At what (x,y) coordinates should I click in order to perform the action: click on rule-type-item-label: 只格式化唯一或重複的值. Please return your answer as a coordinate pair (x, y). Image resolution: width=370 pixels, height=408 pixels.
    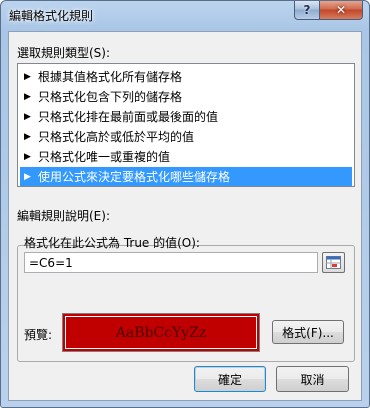
    Looking at the image, I should click on (104, 157).